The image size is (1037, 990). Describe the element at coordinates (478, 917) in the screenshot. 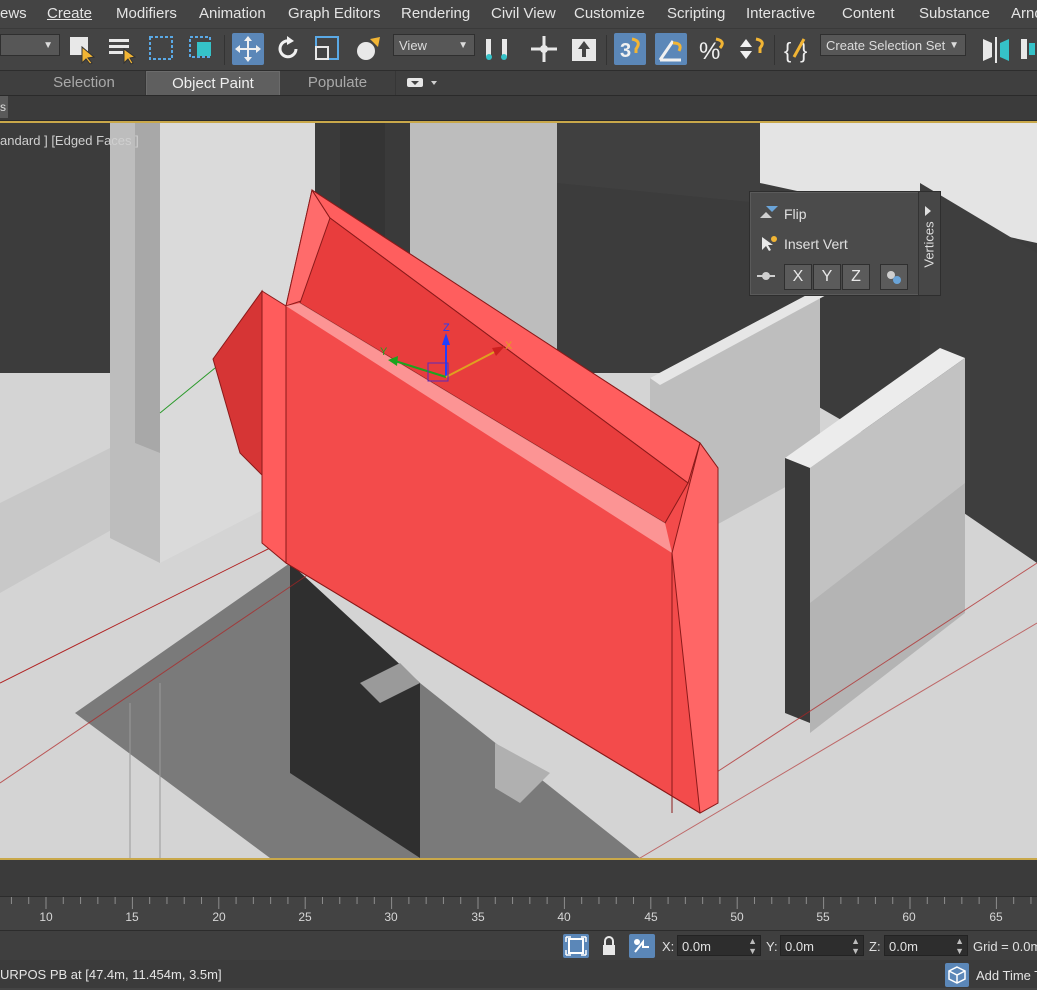

I see `tick-label: 35` at that location.